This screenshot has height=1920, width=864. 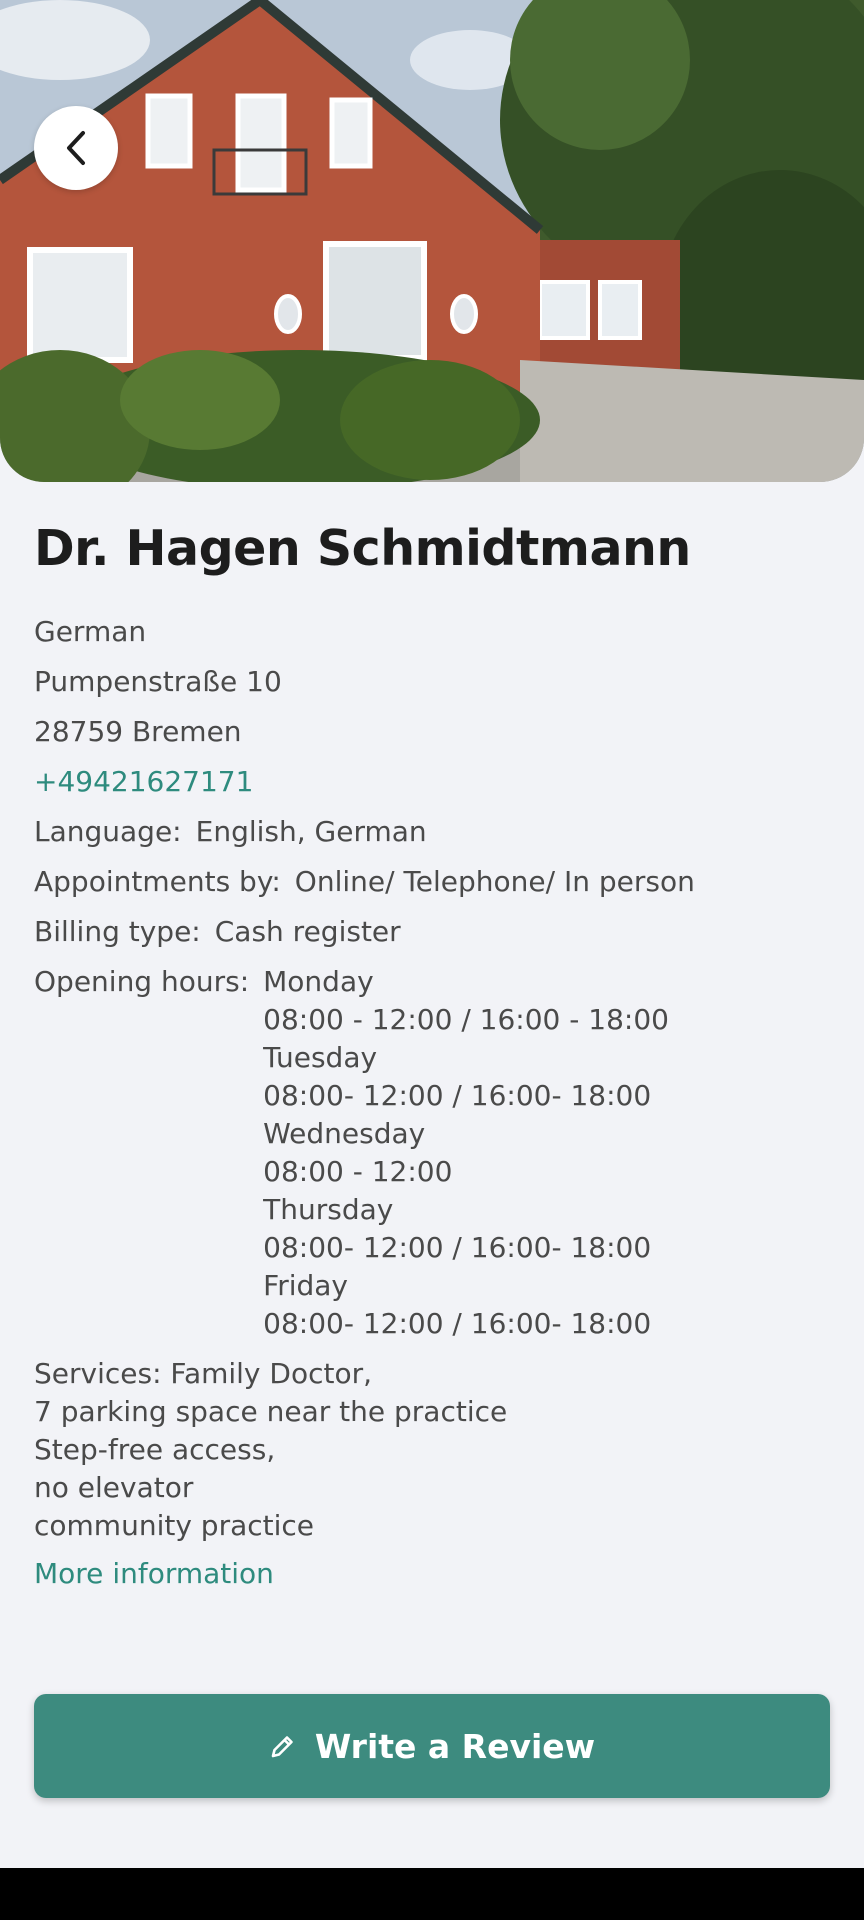 What do you see at coordinates (117, 931) in the screenshot?
I see `billing-label: Billing type:` at bounding box center [117, 931].